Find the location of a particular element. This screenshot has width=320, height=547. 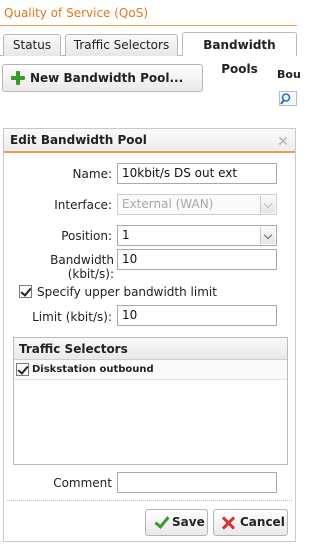

bandwidth-label: Bandwidth (kbit/s): is located at coordinates (82, 267).